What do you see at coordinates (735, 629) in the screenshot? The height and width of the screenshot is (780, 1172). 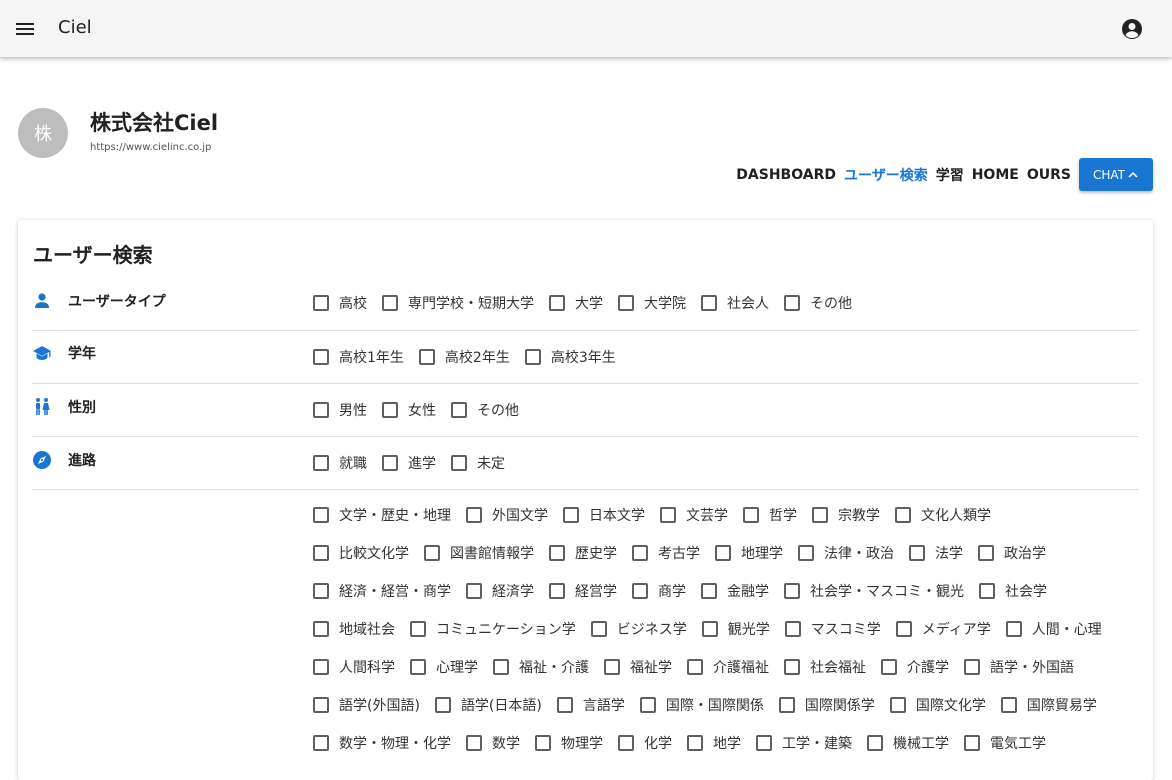 I see `checkbox-option: 観光学` at bounding box center [735, 629].